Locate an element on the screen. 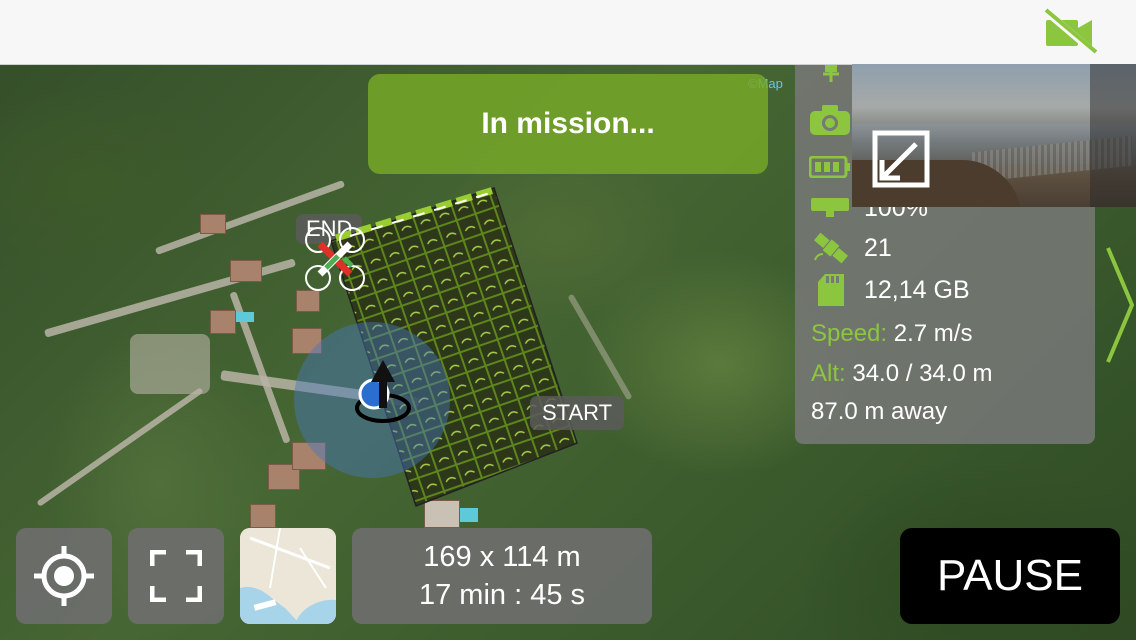 The width and height of the screenshot is (1136, 640). map-type-button is located at coordinates (288, 576).